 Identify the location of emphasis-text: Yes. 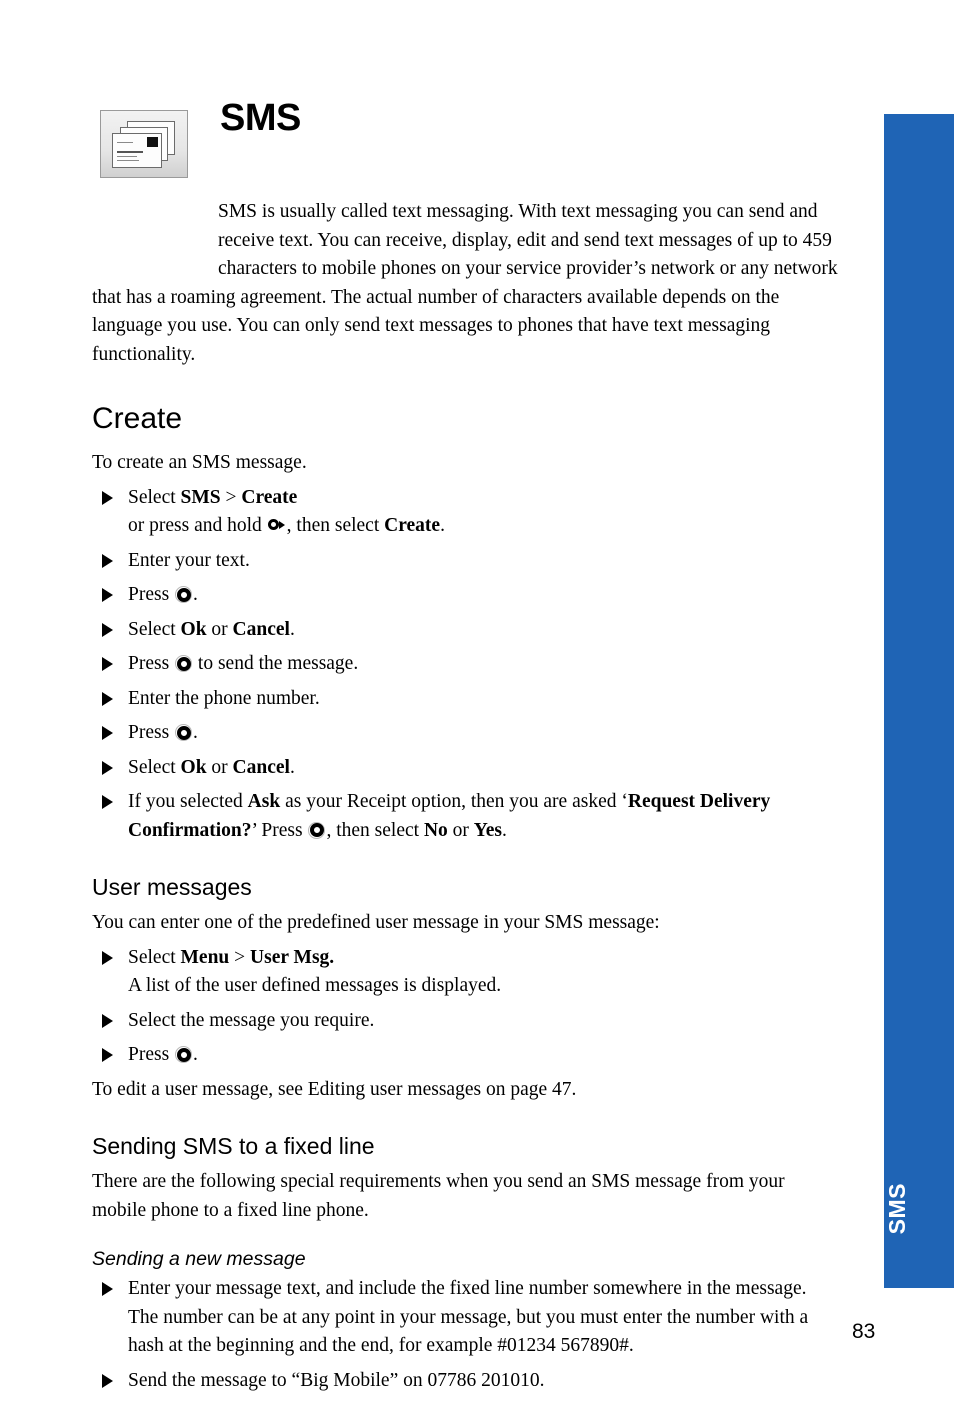
(487, 830).